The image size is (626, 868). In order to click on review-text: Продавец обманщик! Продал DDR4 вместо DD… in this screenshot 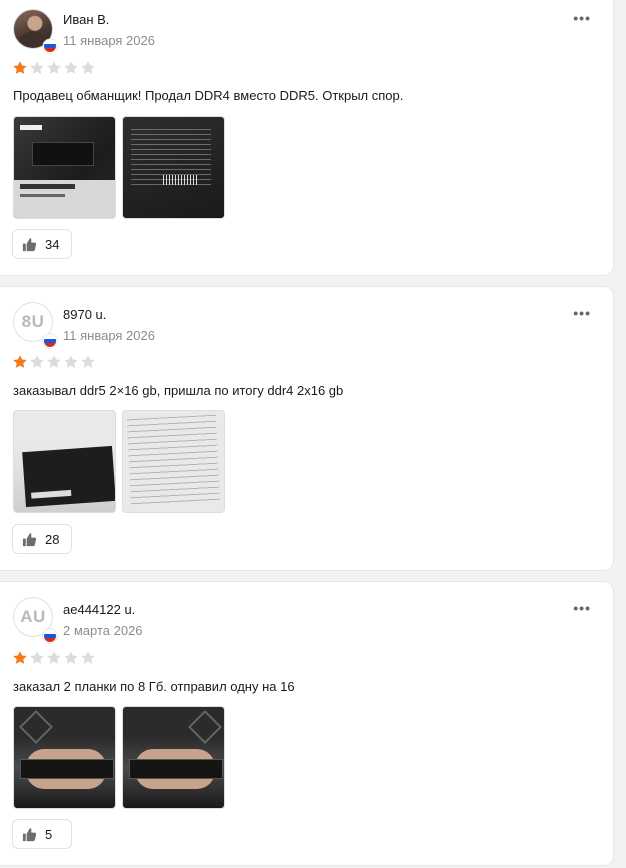, I will do `click(208, 95)`.